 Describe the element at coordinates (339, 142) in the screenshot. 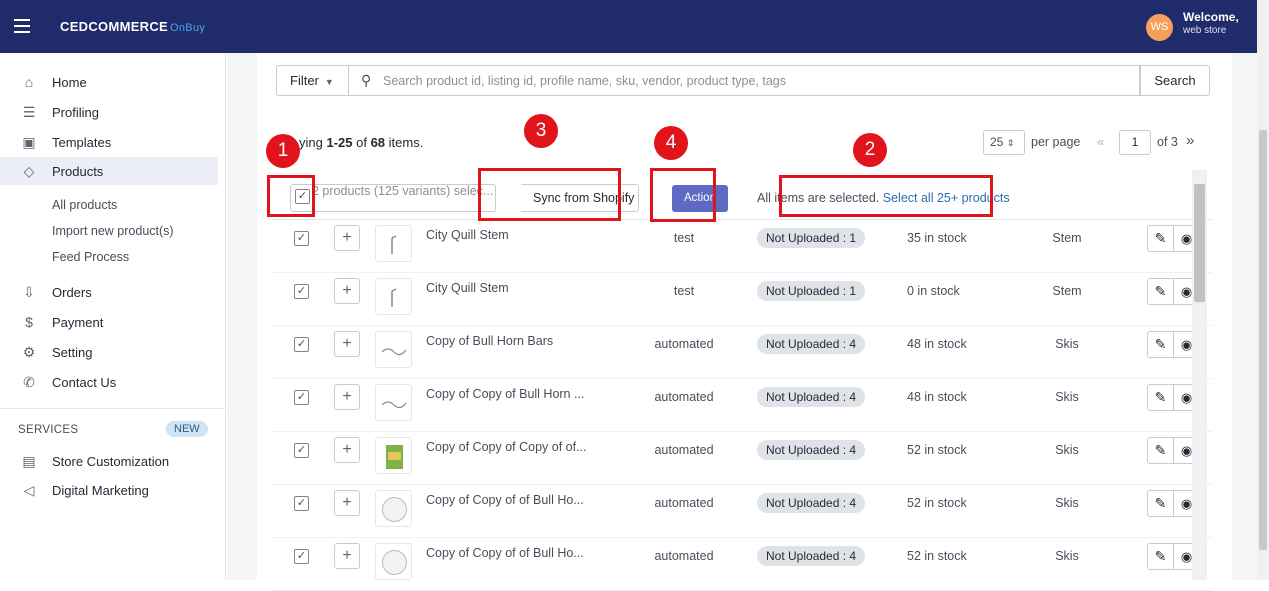

I see `showing-range: 1-25` at that location.